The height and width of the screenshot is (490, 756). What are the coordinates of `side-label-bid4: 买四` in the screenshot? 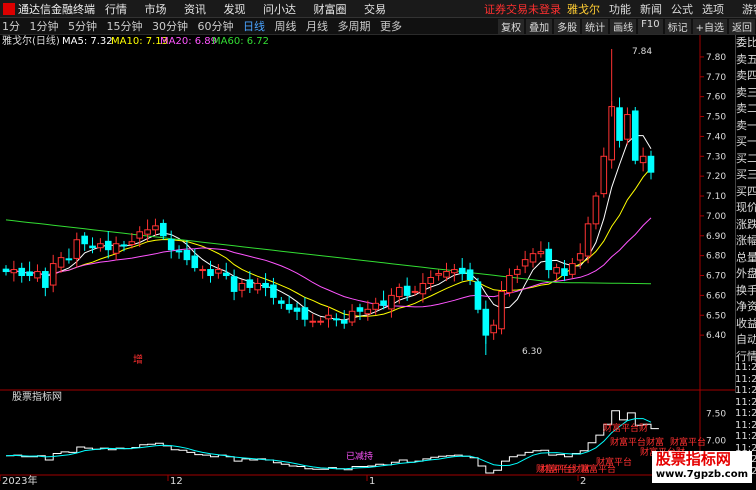 It's located at (746, 191).